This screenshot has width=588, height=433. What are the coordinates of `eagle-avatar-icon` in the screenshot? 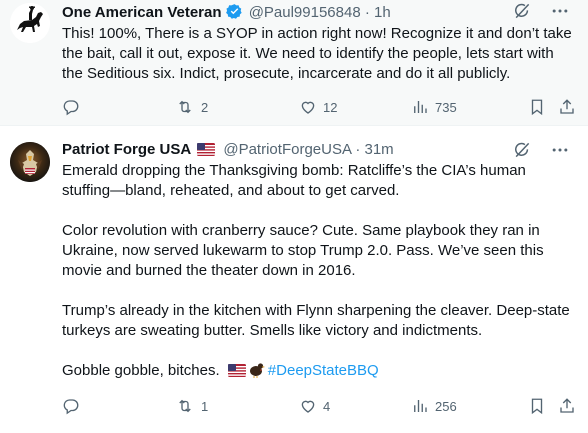 It's located at (30, 162).